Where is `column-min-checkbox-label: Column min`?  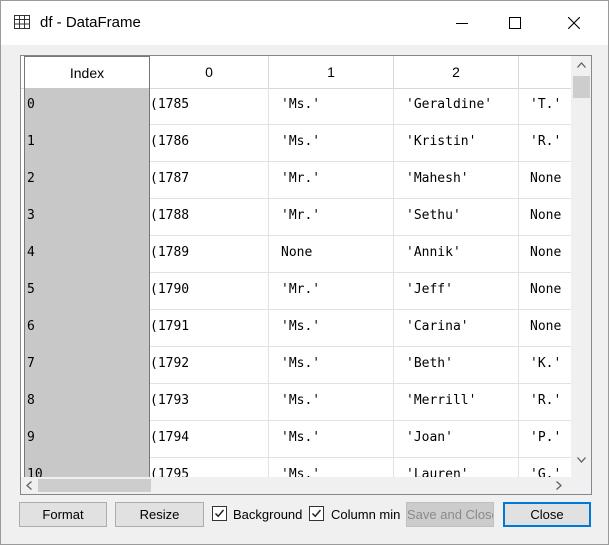
column-min-checkbox-label: Column min is located at coordinates (365, 514).